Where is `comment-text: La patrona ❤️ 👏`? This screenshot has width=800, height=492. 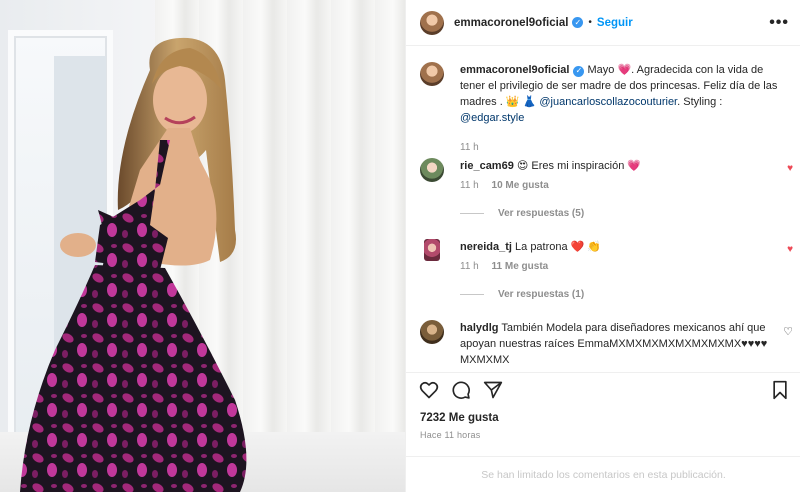
comment-text: La patrona ❤️ 👏 is located at coordinates (556, 247).